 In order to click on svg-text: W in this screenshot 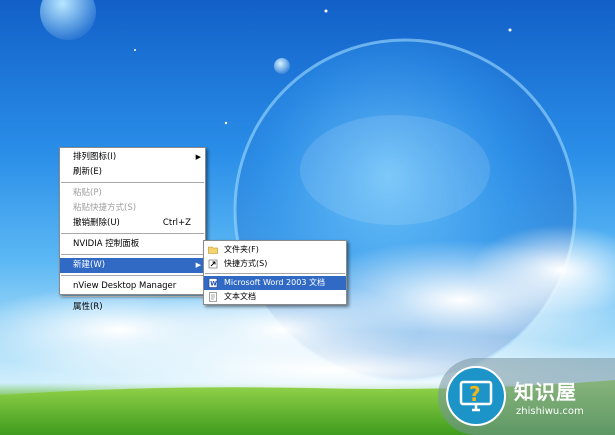, I will do `click(213, 284)`.